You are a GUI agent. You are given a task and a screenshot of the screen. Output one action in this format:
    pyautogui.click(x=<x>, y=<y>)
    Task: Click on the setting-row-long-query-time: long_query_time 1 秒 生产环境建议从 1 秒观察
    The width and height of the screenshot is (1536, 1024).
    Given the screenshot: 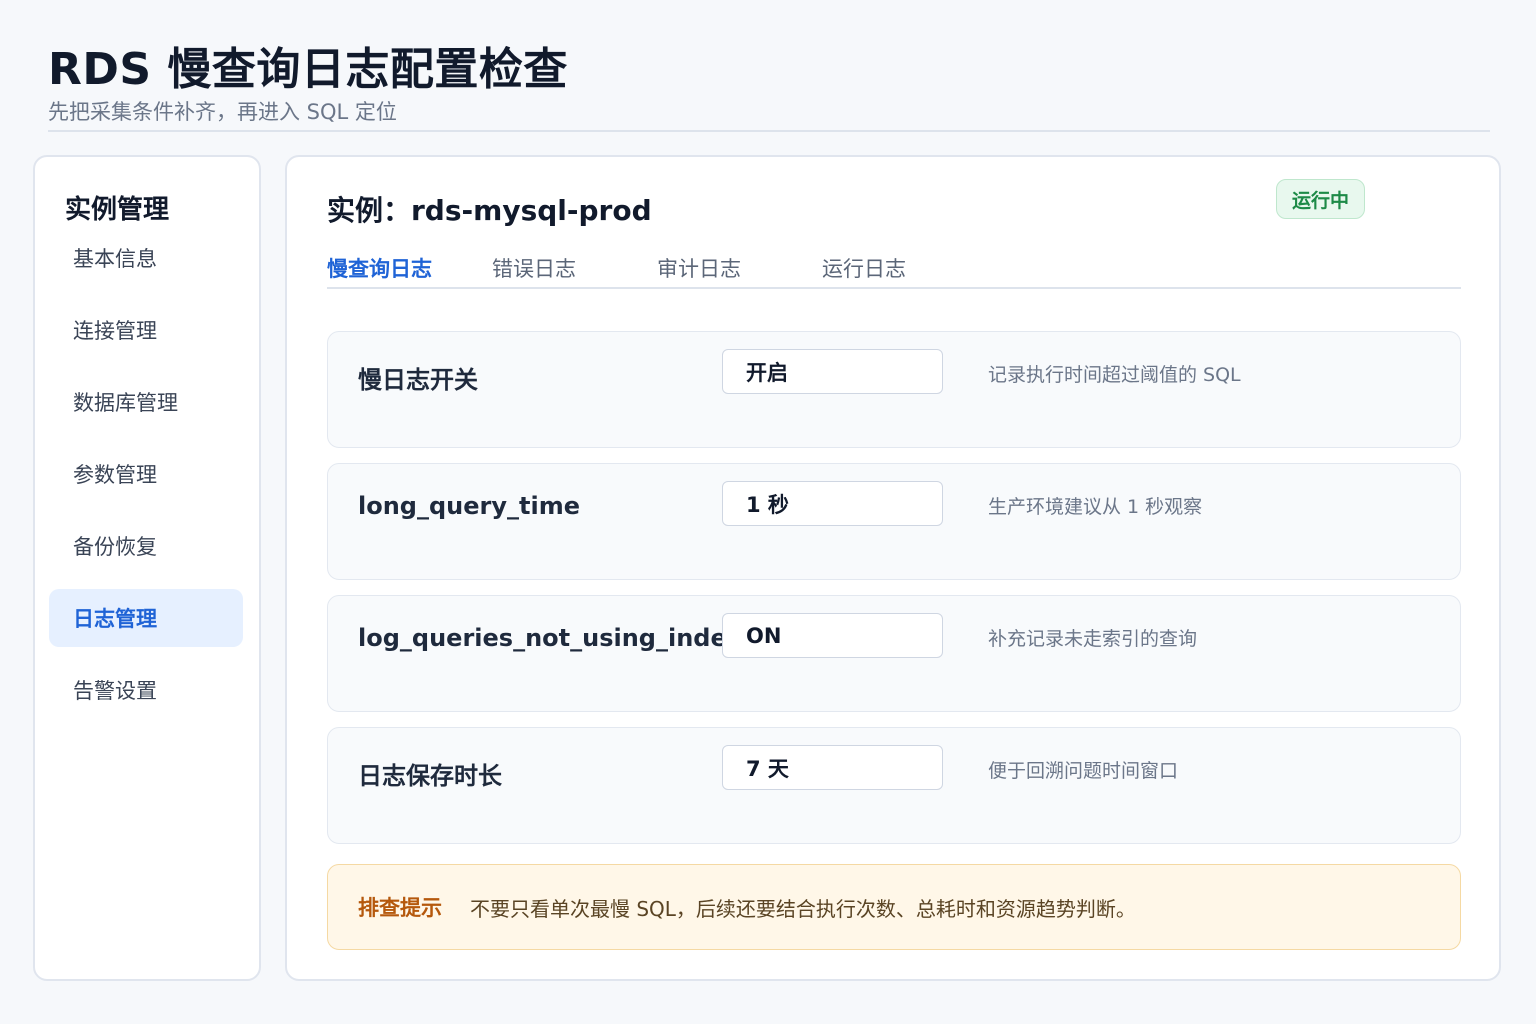 What is the action you would take?
    pyautogui.click(x=894, y=521)
    